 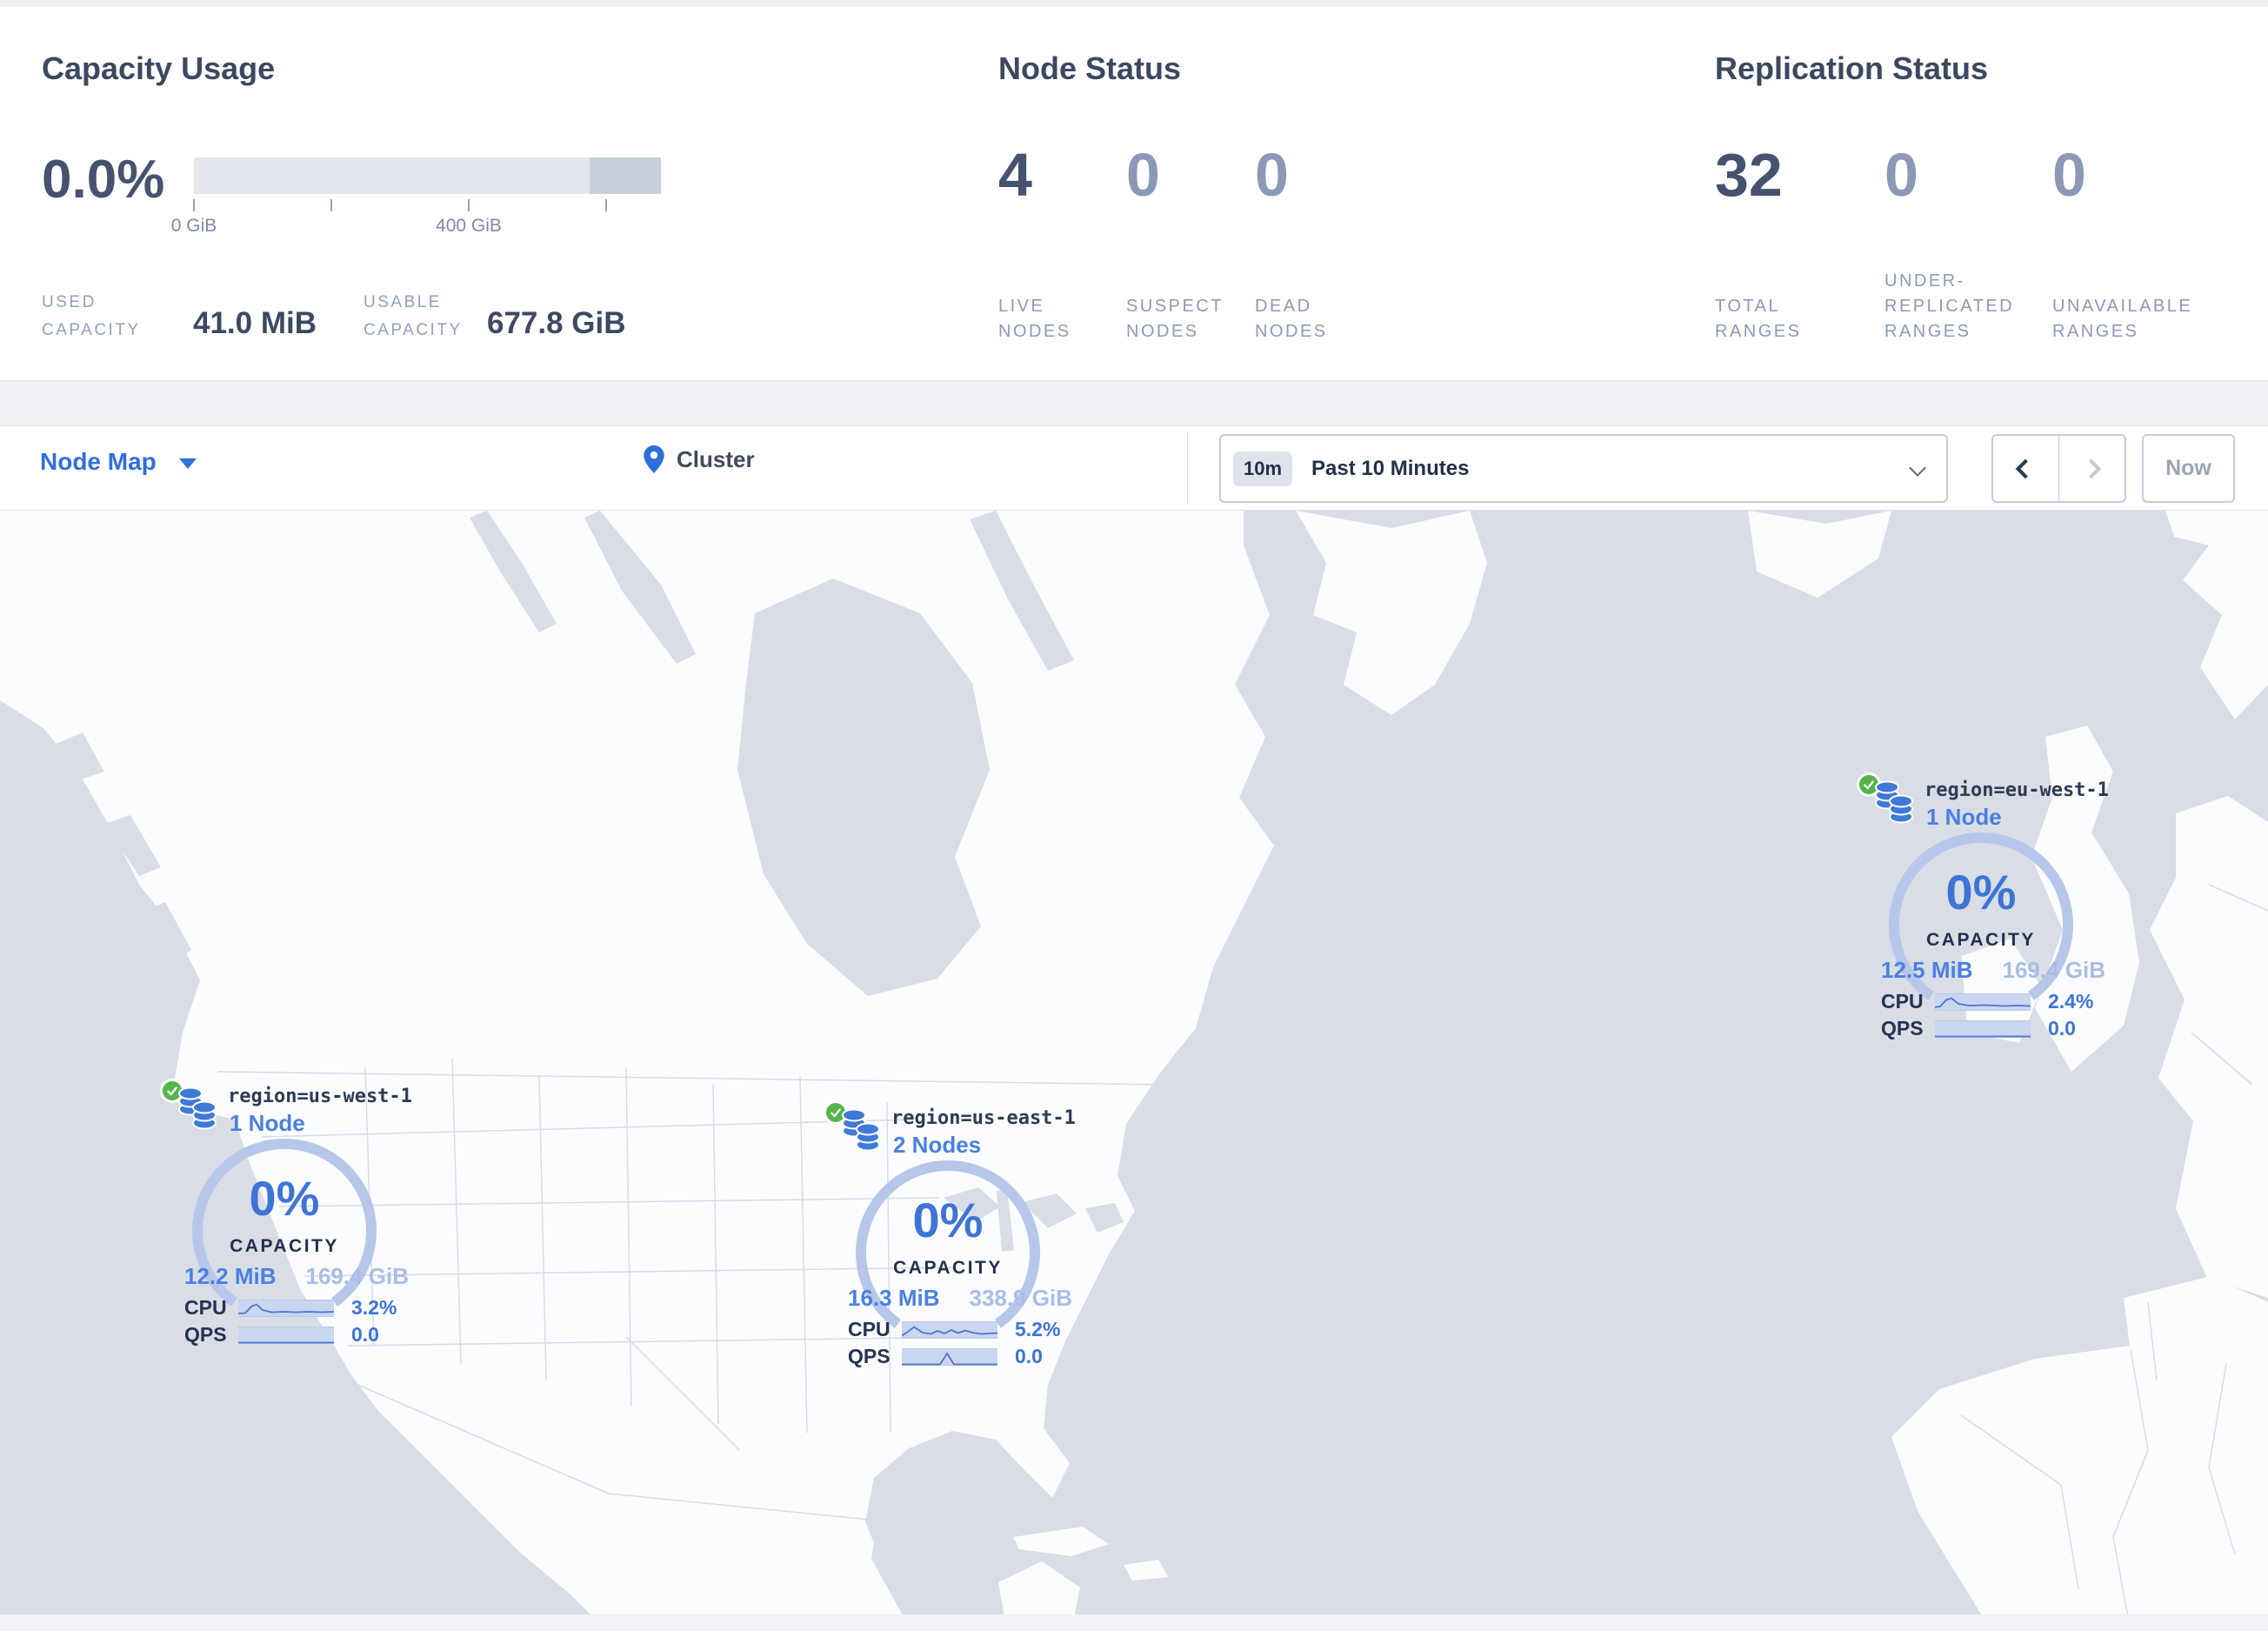 I want to click on cpu-value: 5.2%, so click(x=1038, y=1329).